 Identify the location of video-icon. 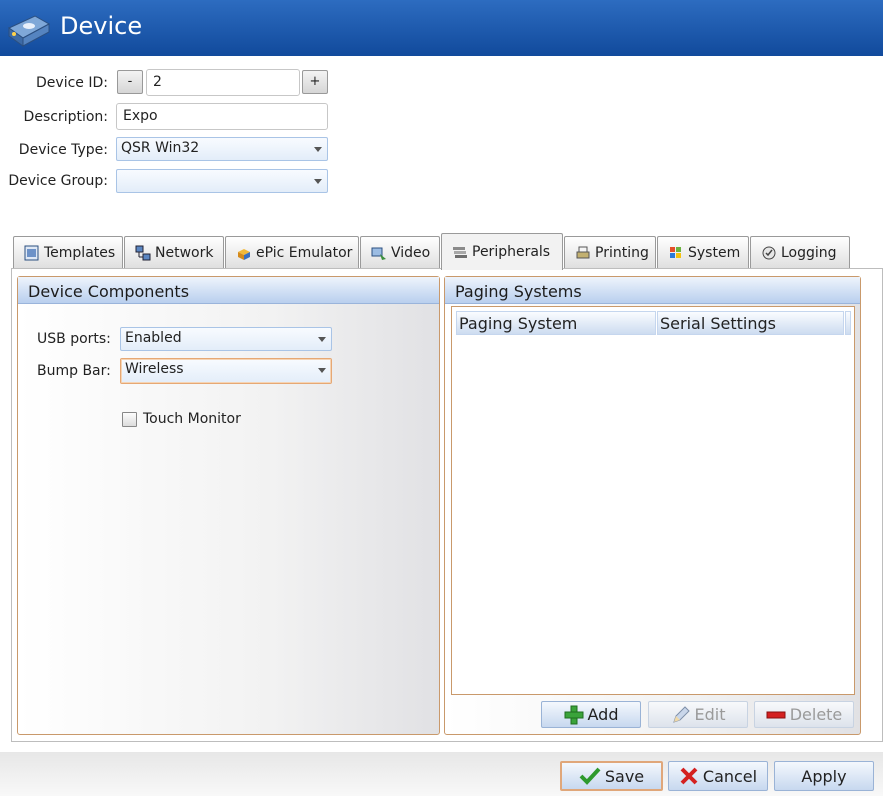
(378, 253).